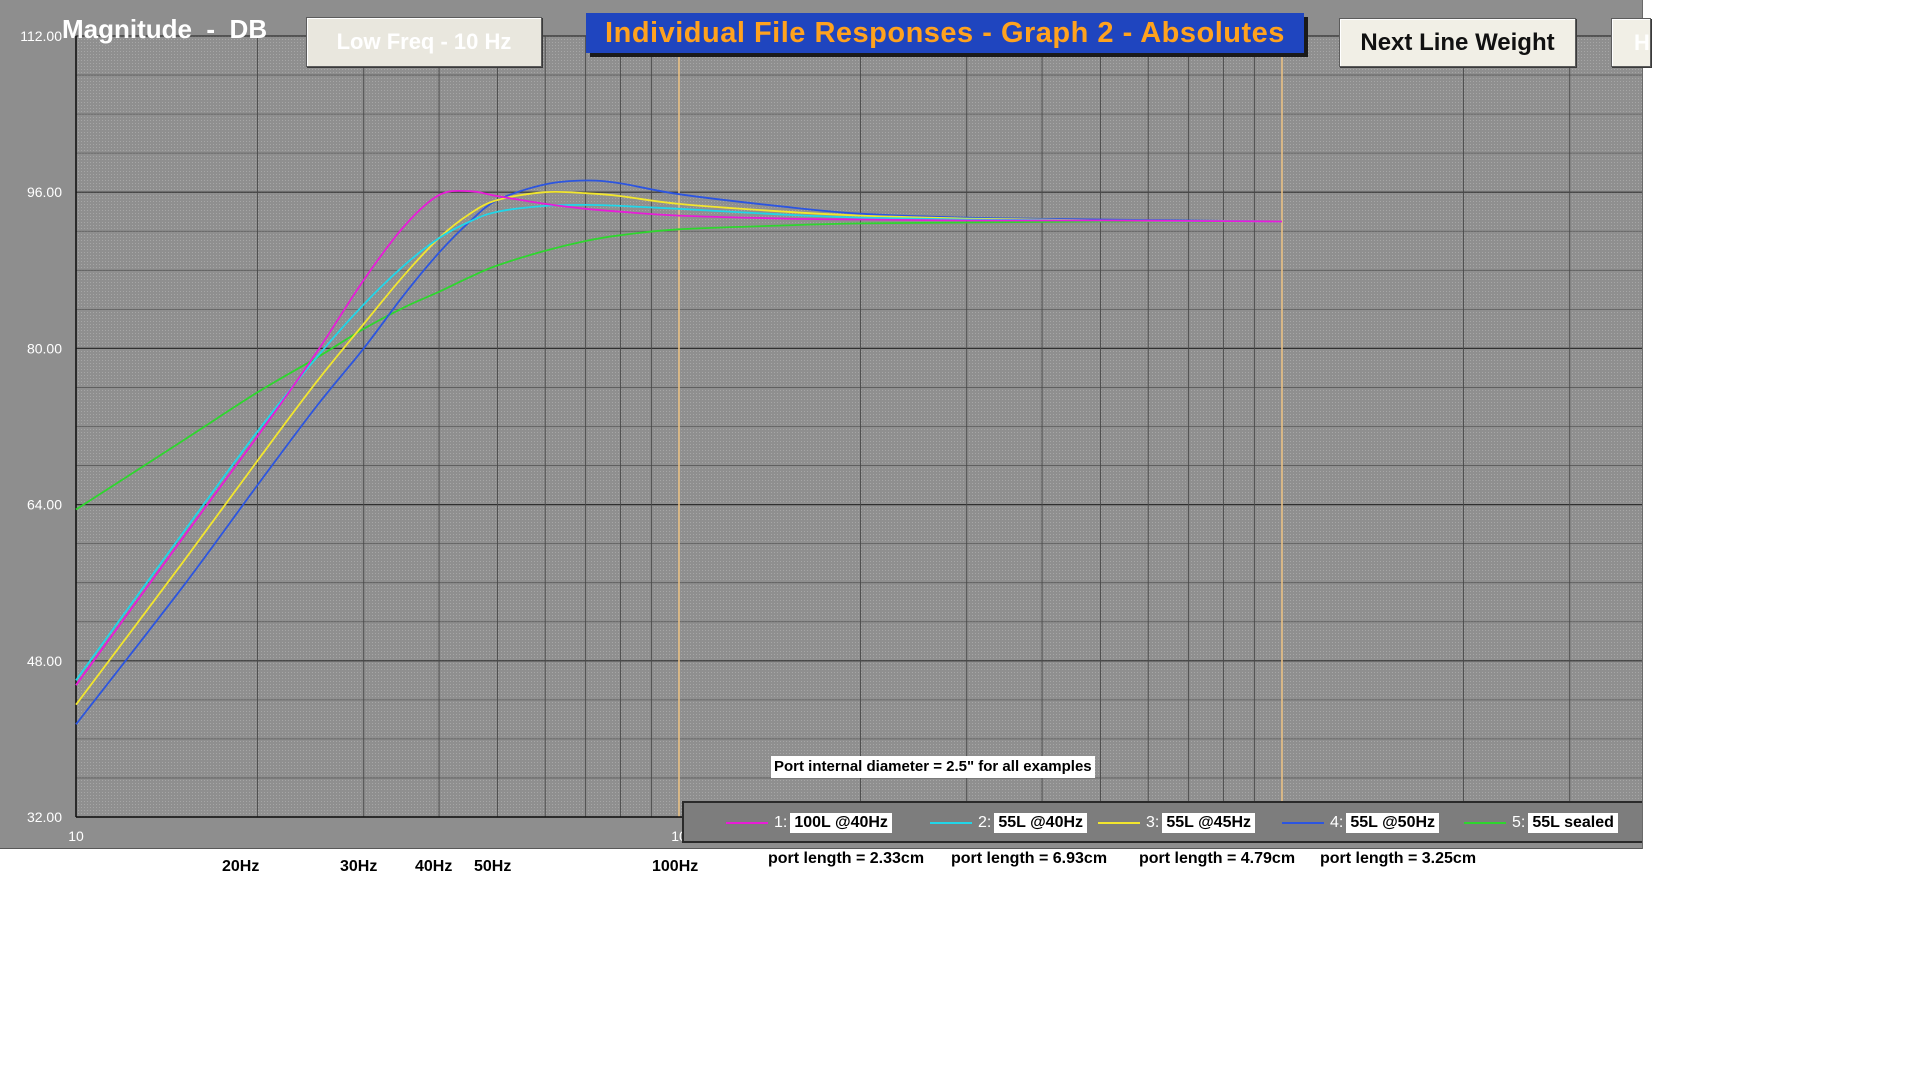 This screenshot has height=1080, width=1920. I want to click on x-label-50hz: 50Hz, so click(493, 866).